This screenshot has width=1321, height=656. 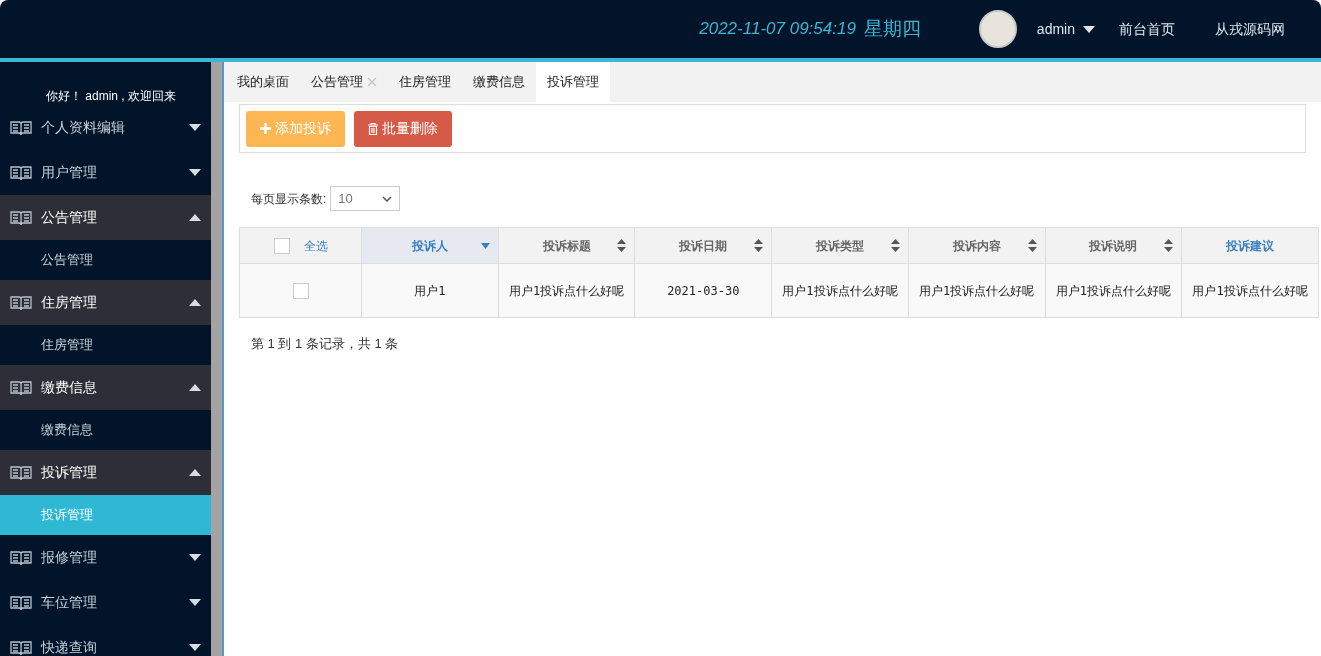 What do you see at coordinates (387, 198) in the screenshot?
I see `chevron-down-icon` at bounding box center [387, 198].